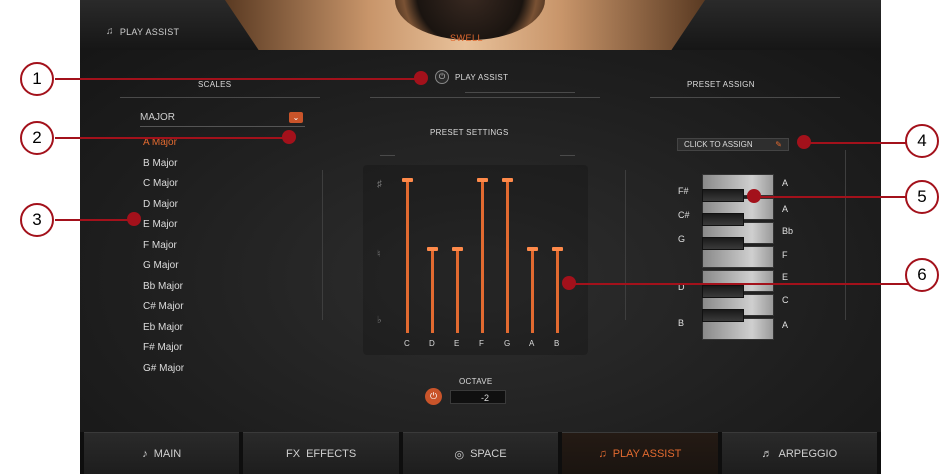 This screenshot has width=941, height=474. Describe the element at coordinates (647, 454) in the screenshot. I see `tab-label: PLAY ASSIST` at that location.